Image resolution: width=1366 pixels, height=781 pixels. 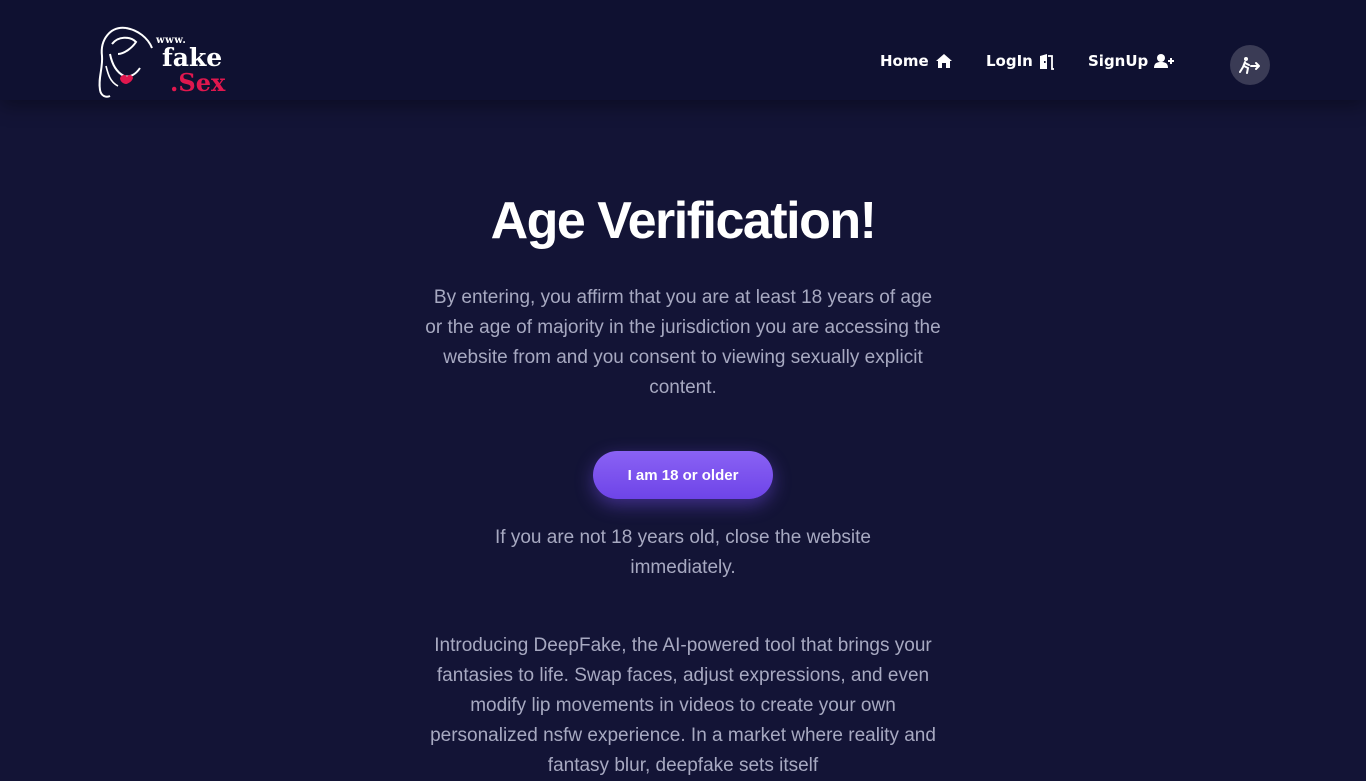 I want to click on site-header: www. fake .Sex Home LogIn SignUp, so click(x=683, y=50).